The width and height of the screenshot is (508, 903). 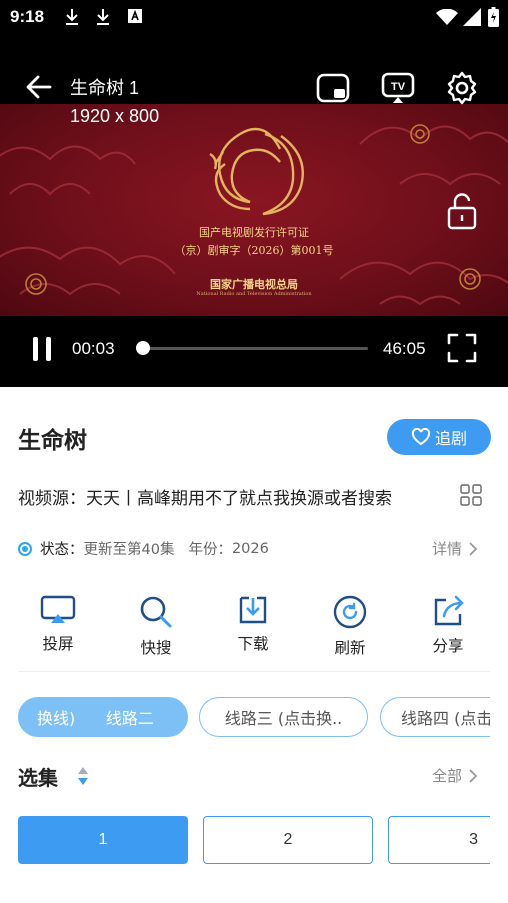 I want to click on follow-button: 追剧, so click(x=439, y=437).